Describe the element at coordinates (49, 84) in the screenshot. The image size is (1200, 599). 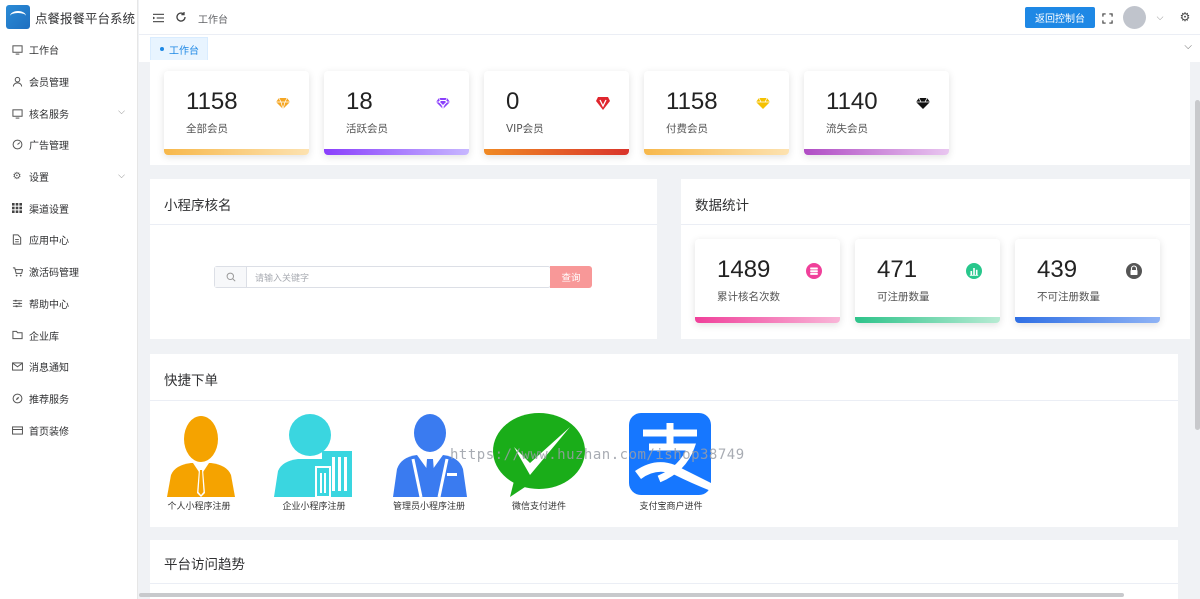
I see `sidebar-item-label: 会员管理` at that location.